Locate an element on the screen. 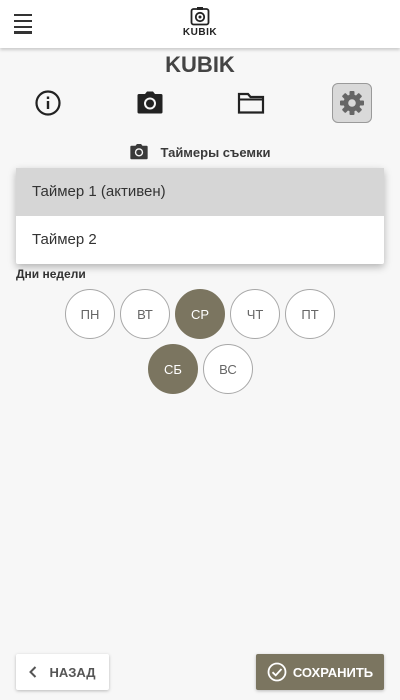 The height and width of the screenshot is (700, 400). logo-camera-icon is located at coordinates (200, 16).